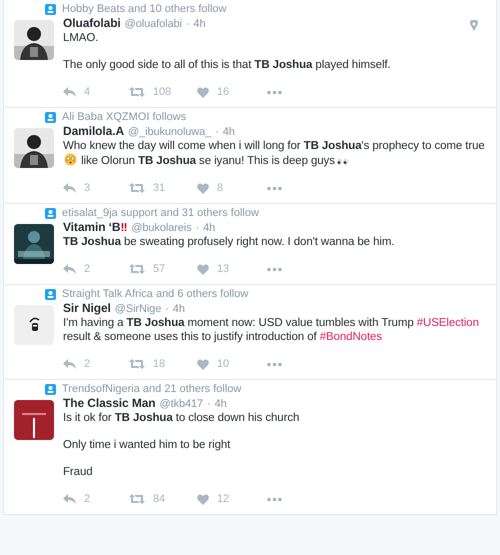  I want to click on user-name: The Classic Man, so click(109, 403).